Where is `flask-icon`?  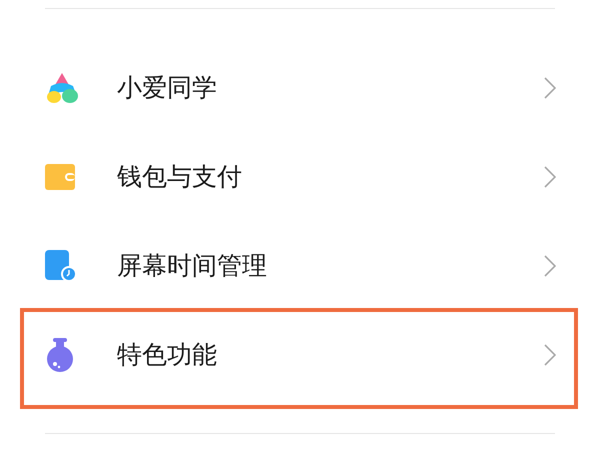
flask-icon is located at coordinates (60, 355).